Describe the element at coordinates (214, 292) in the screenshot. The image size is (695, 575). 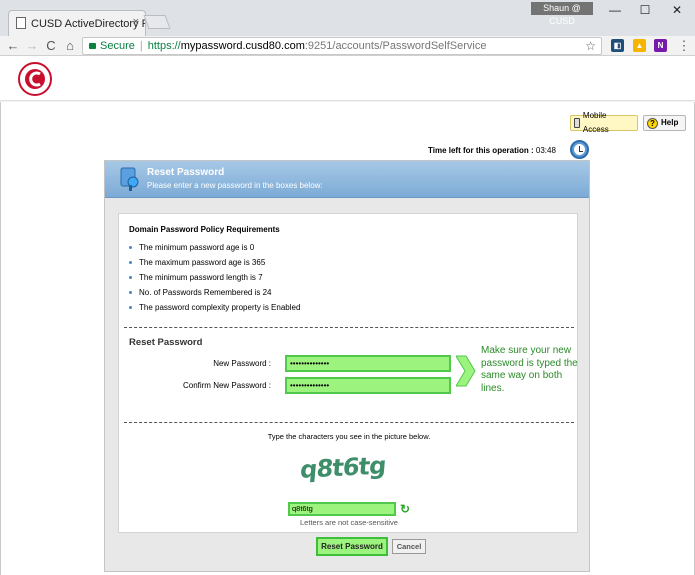
I see `policy-item: No. of Passwords Remembered is 24` at that location.